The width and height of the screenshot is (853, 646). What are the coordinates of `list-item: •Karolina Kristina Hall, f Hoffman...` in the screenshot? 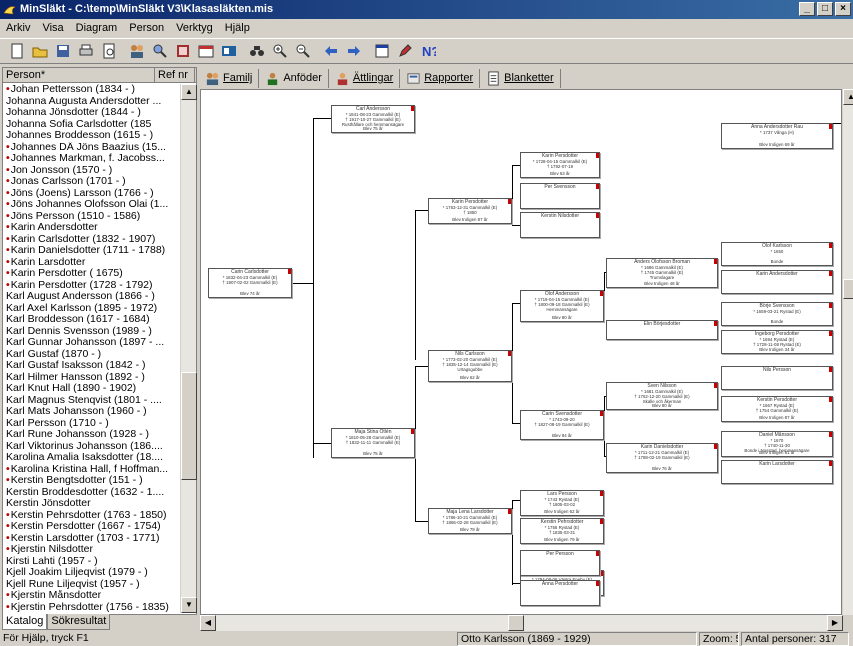 It's located at (91, 470).